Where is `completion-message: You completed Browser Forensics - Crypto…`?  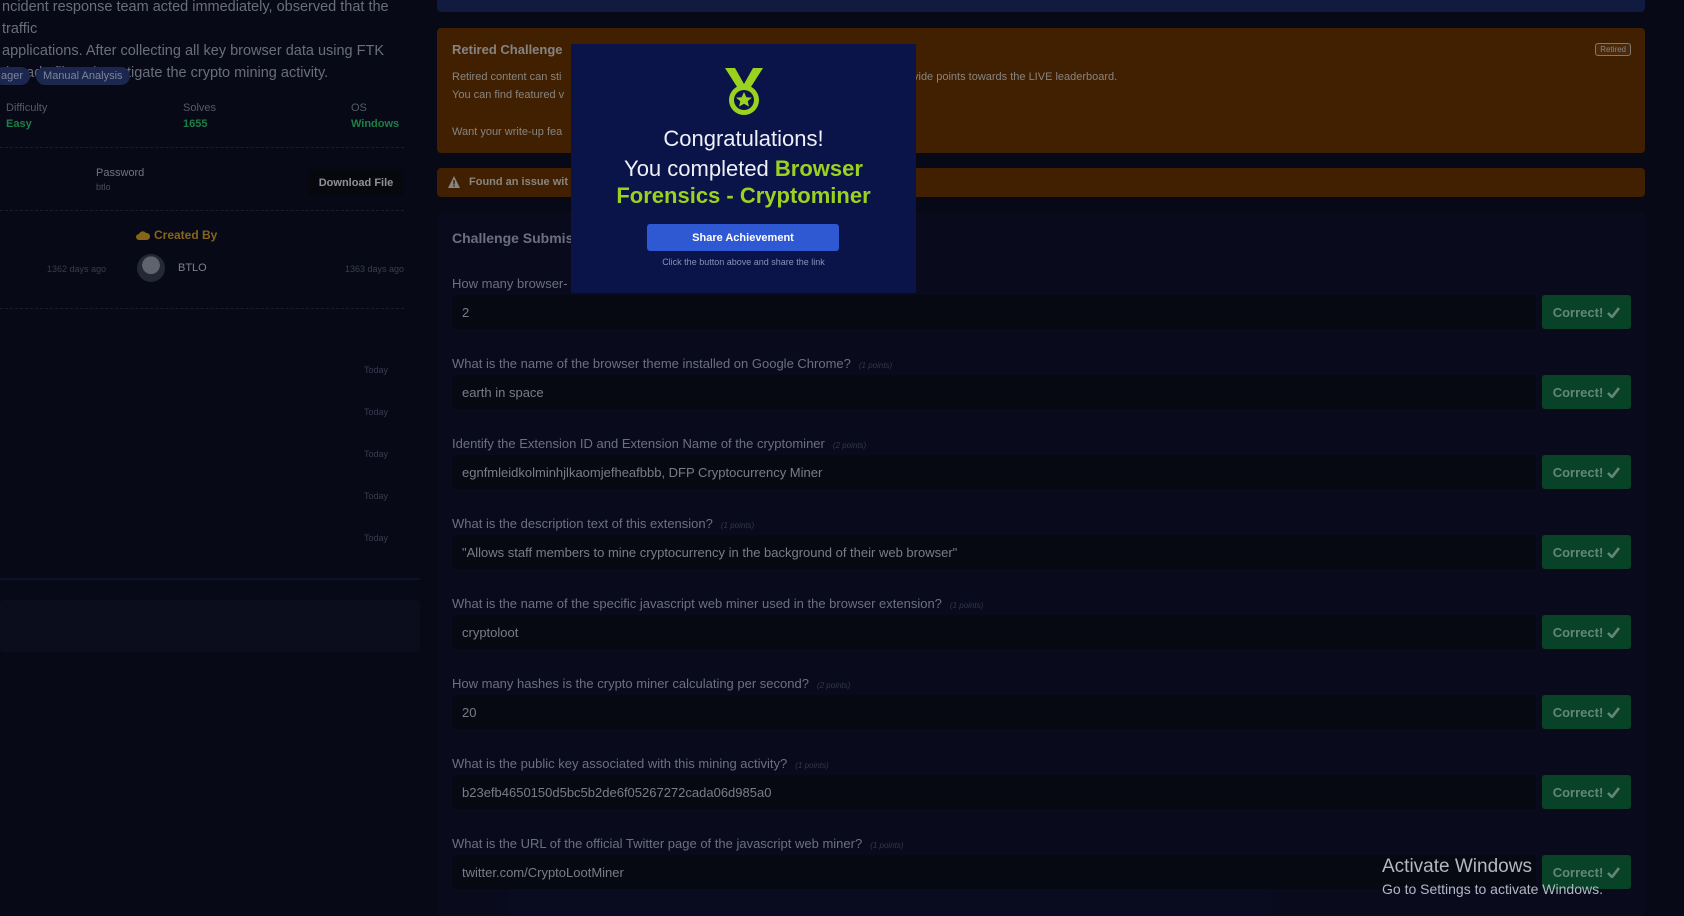
completion-message: You completed Browser Forensics - Crypto… is located at coordinates (743, 182).